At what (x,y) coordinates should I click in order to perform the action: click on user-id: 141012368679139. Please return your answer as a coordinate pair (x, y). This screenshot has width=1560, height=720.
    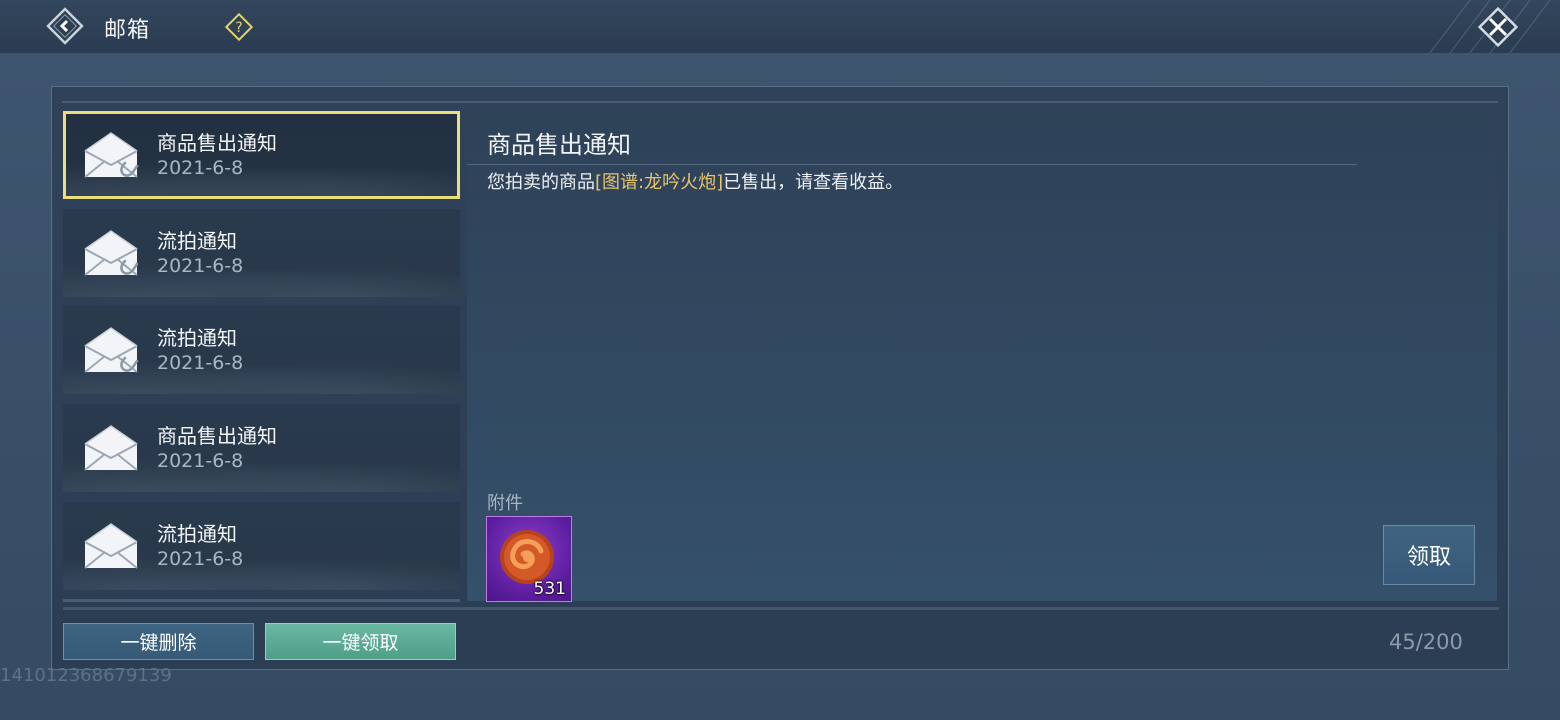
    Looking at the image, I should click on (86, 675).